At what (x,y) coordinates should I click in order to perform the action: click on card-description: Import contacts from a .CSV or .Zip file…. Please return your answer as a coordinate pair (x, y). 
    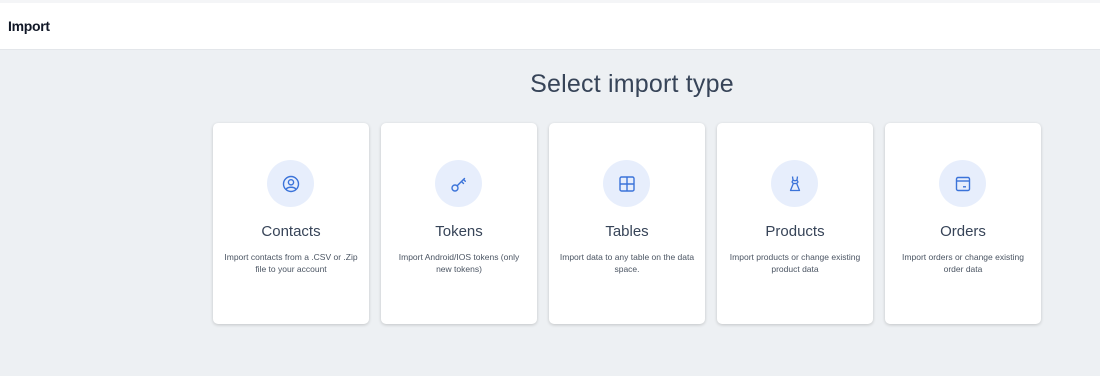
    Looking at the image, I should click on (291, 263).